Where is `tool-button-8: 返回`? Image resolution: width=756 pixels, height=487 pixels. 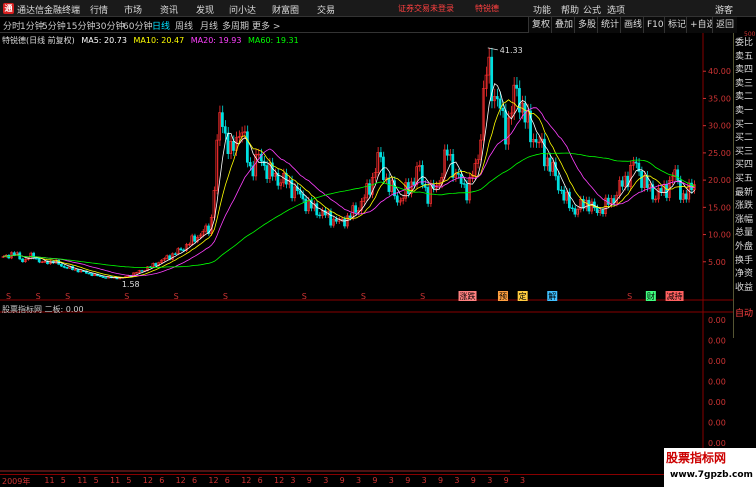 tool-button-8: 返回 is located at coordinates (725, 25).